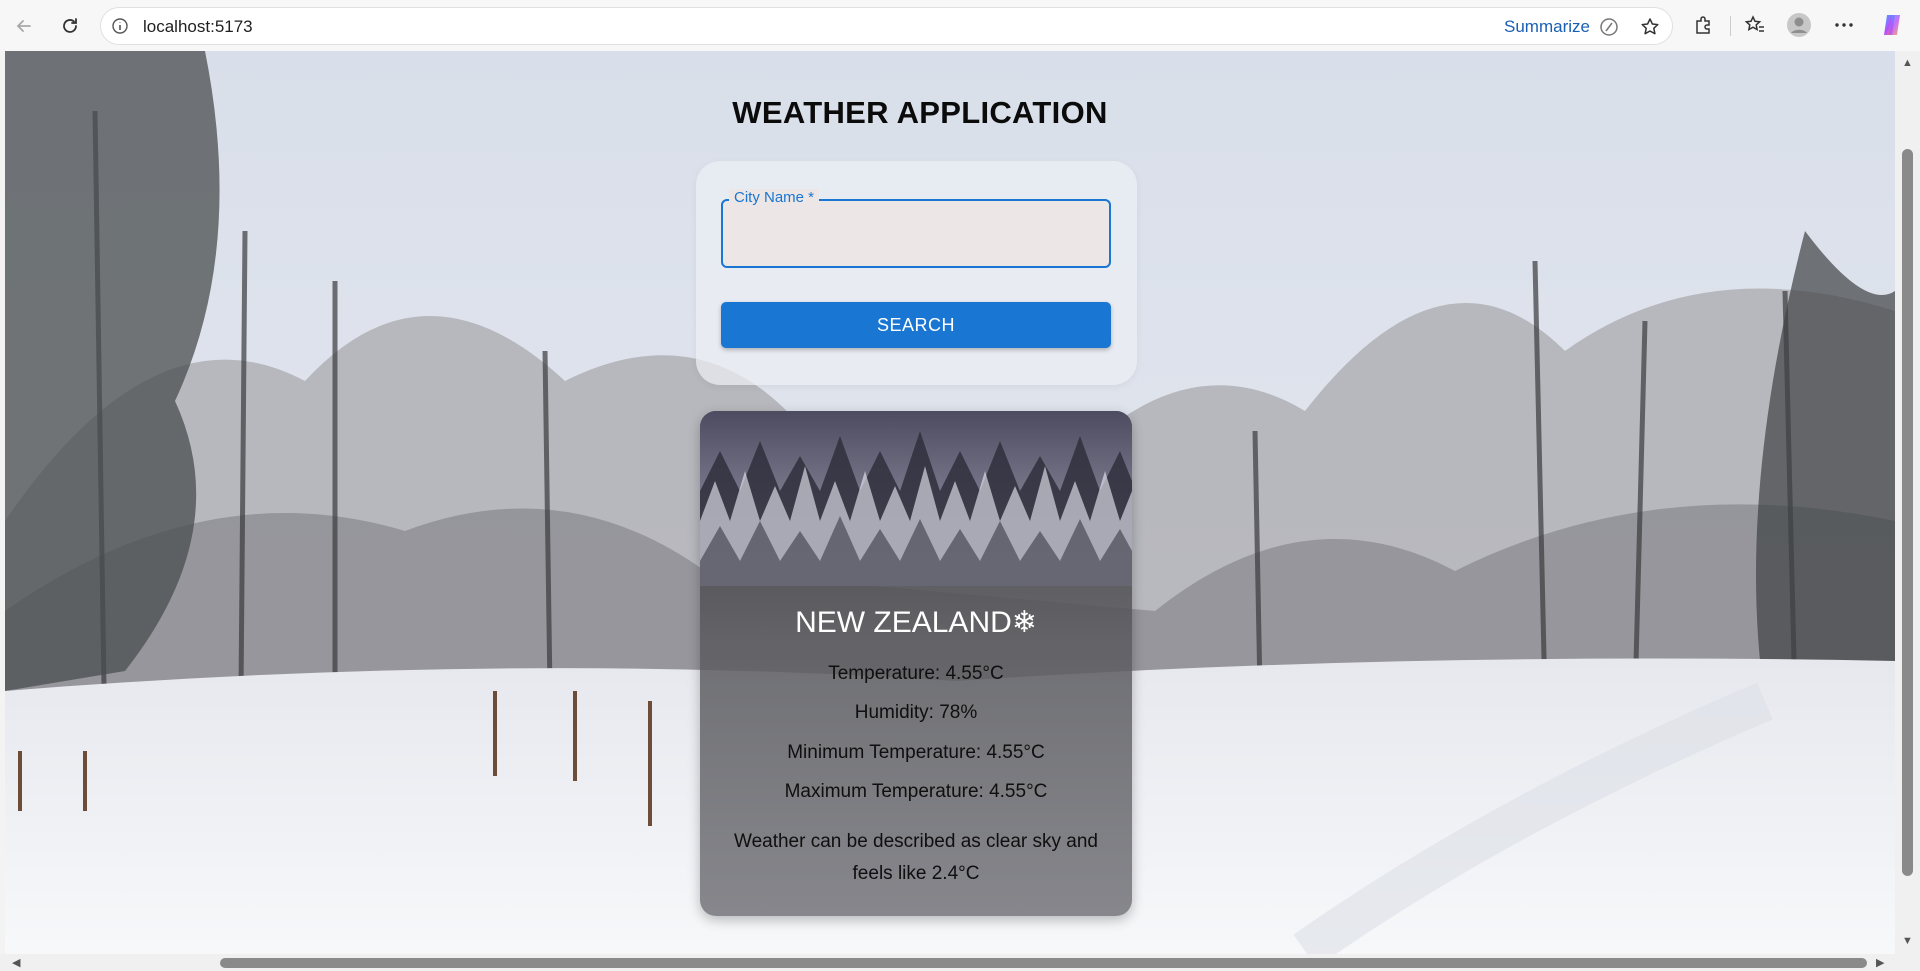 This screenshot has height=971, width=1920. I want to click on extensions-button, so click(1703, 25).